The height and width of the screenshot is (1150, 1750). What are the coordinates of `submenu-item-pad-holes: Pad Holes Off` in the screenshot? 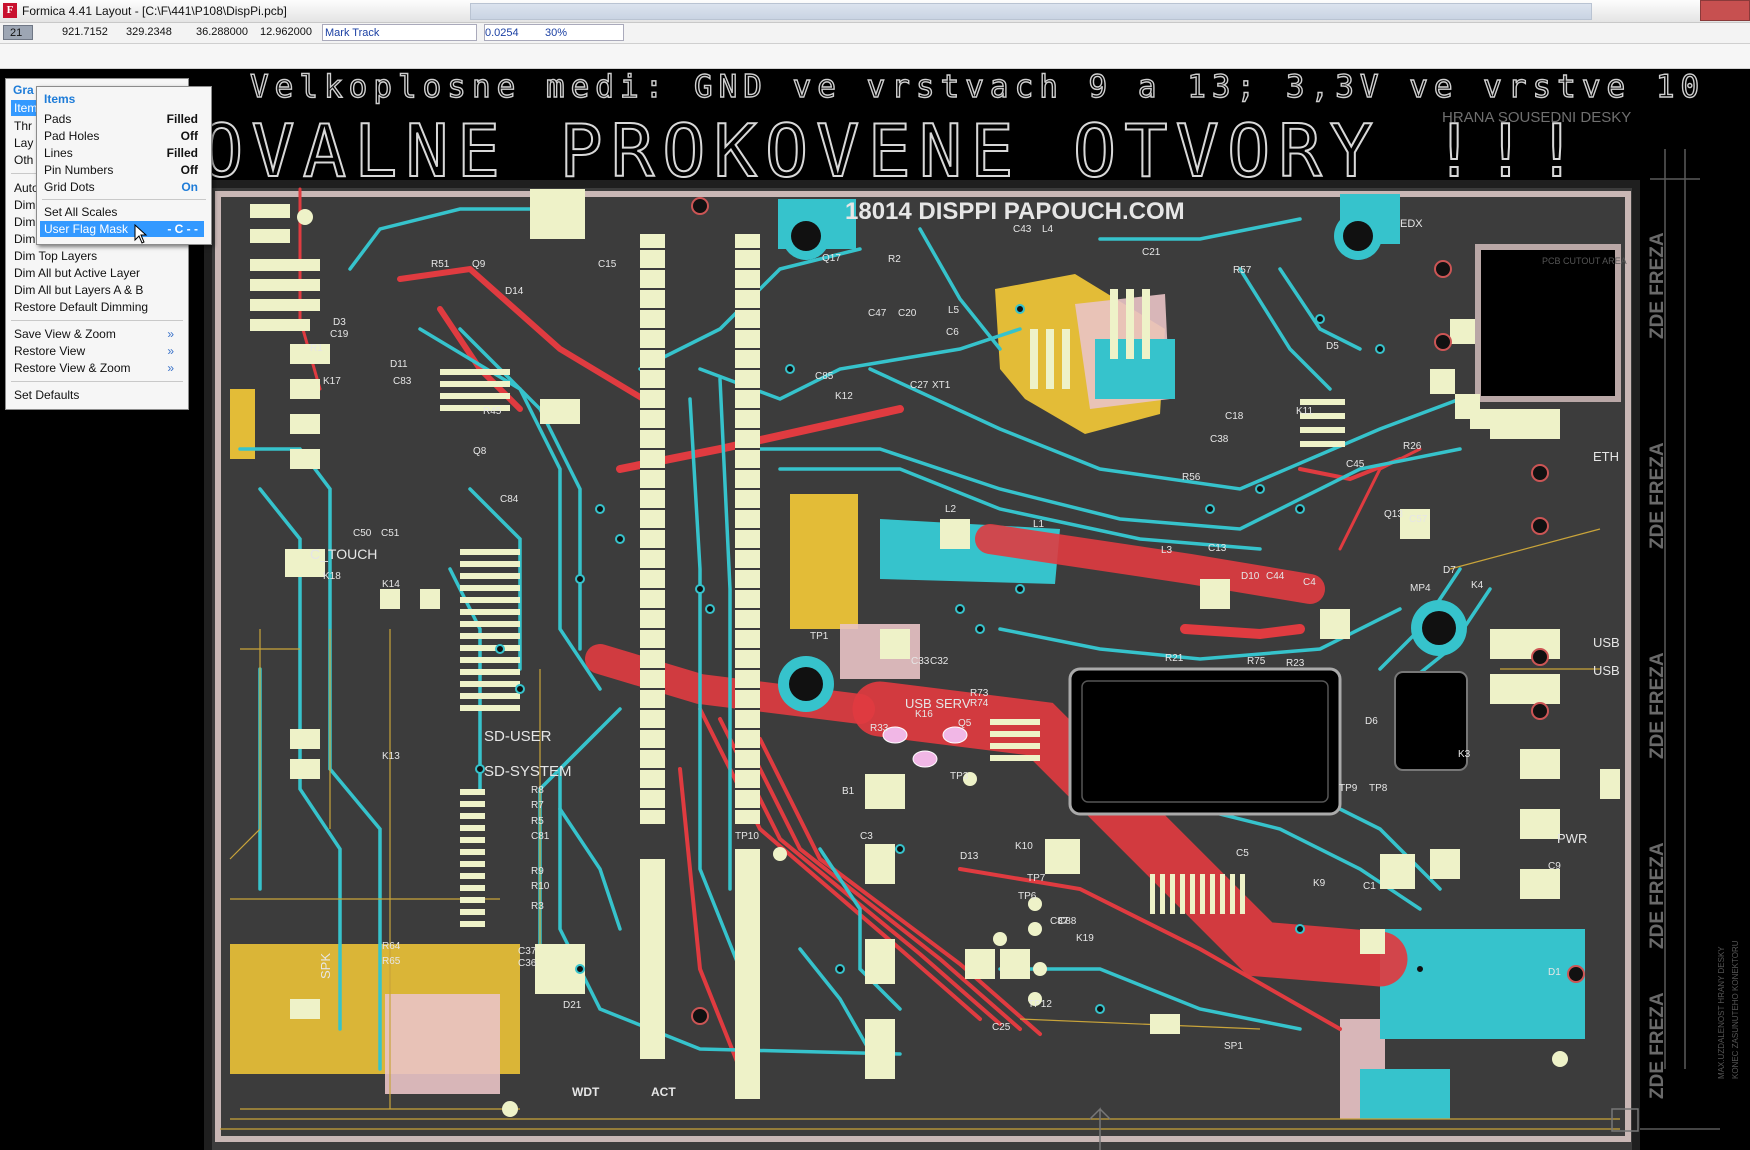 It's located at (124, 136).